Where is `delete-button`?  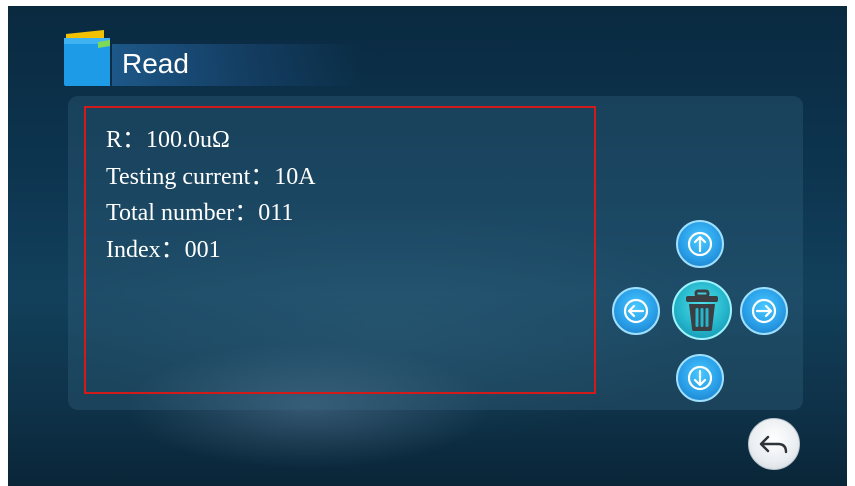
delete-button is located at coordinates (702, 310).